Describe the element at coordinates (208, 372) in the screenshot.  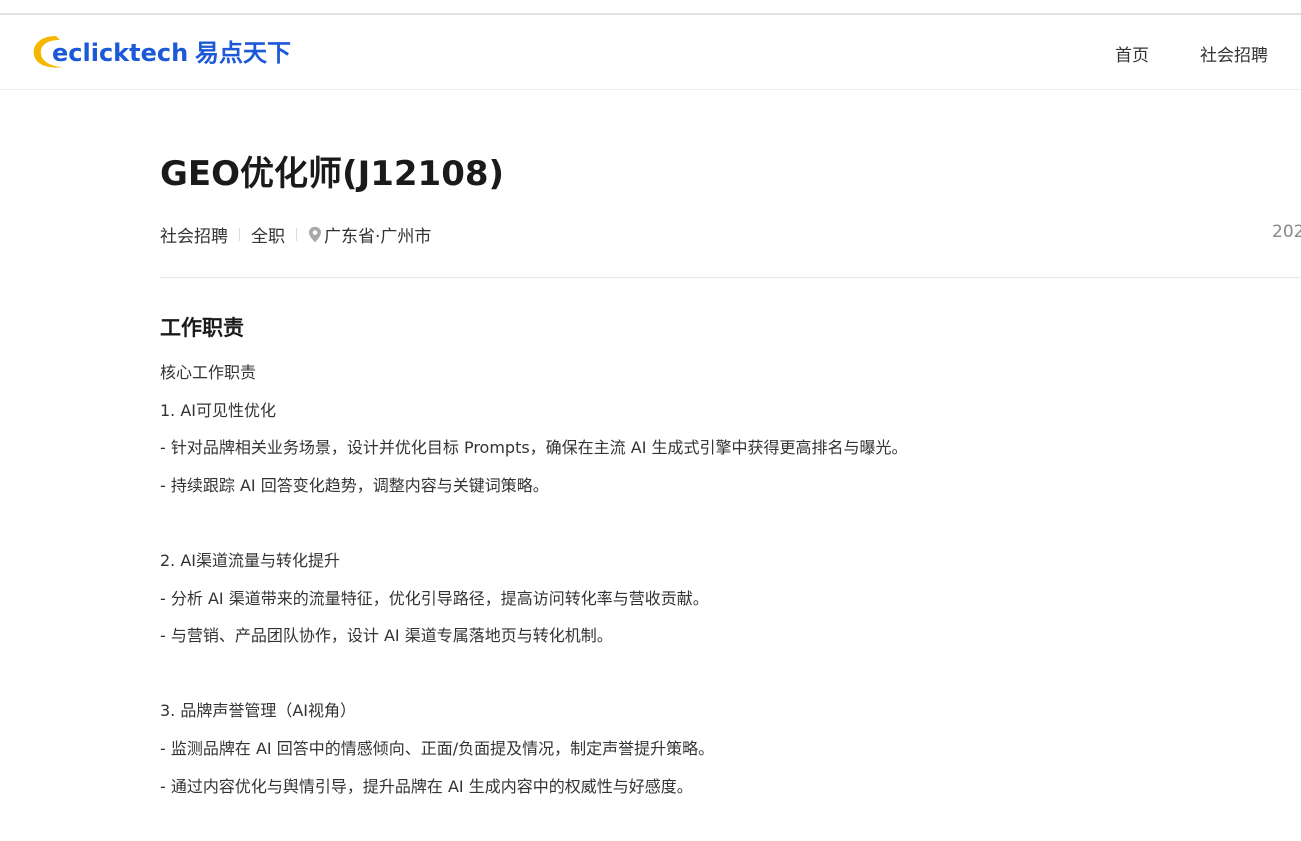
I see `description-line: 核心工作职责` at that location.